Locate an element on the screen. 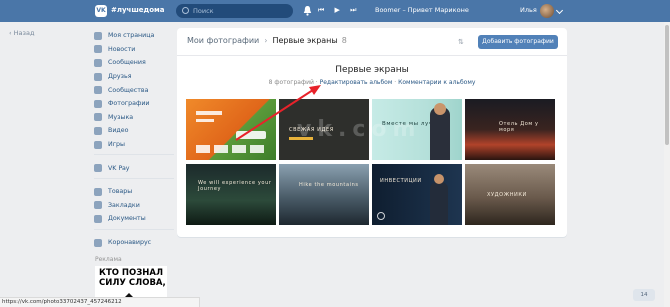  sidebar-item-label: Музыка is located at coordinates (121, 117).